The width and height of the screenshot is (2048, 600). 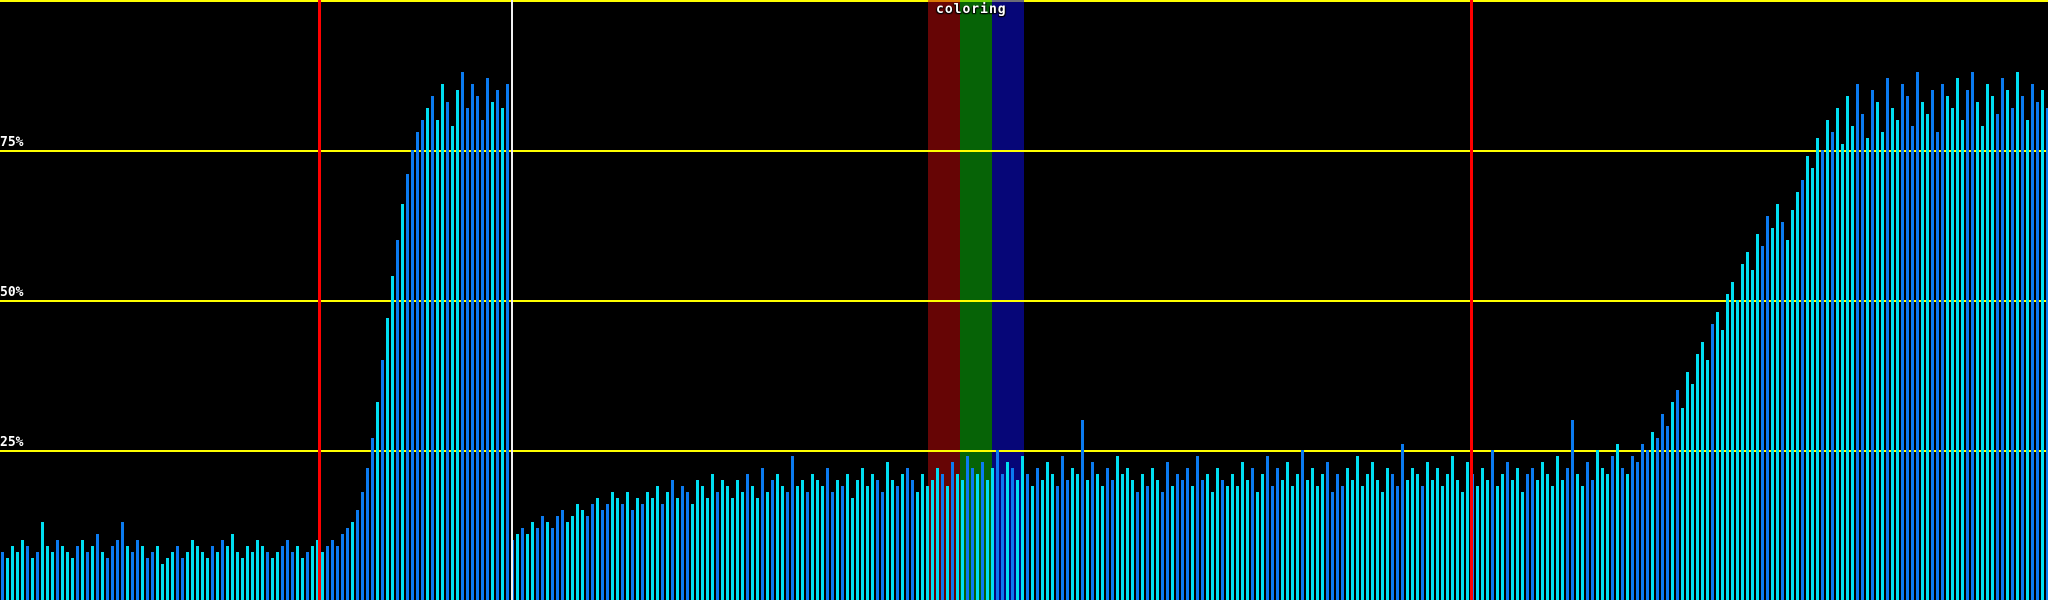 I want to click on y-axis-label-75: 75%, so click(x=12, y=142).